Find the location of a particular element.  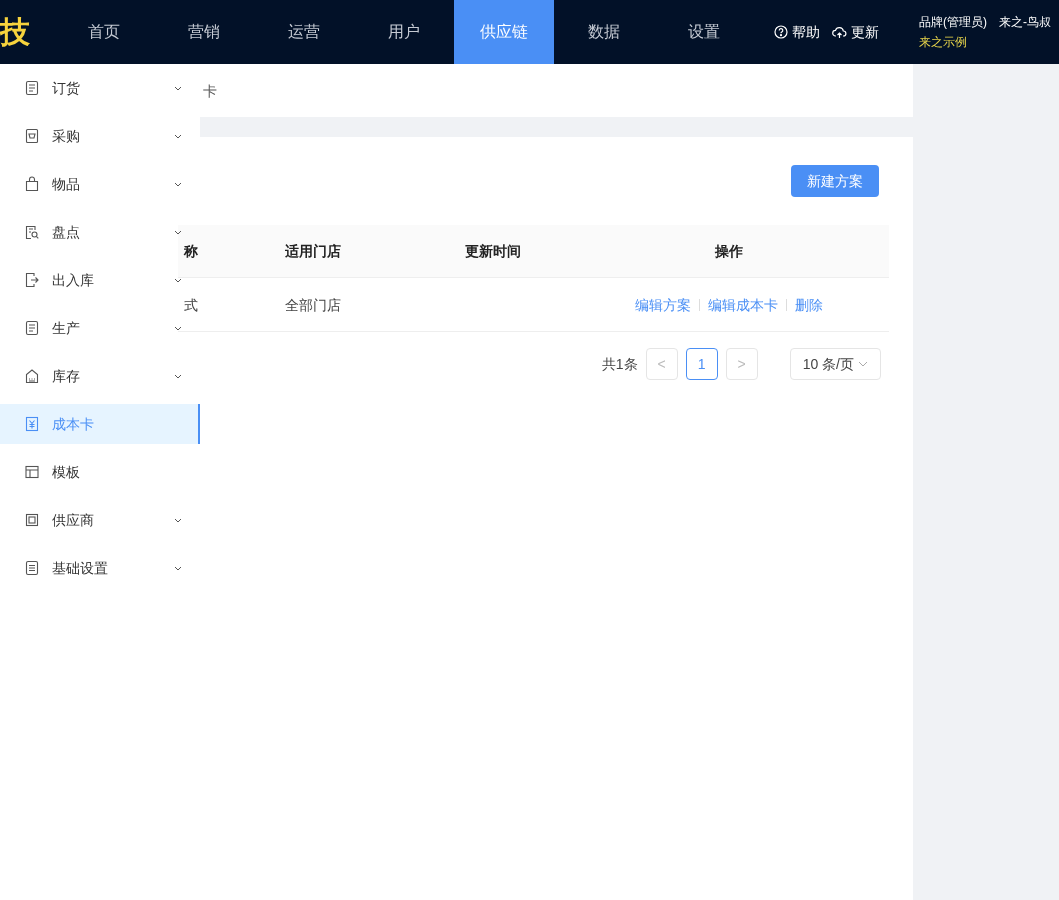

help-icon is located at coordinates (781, 32).